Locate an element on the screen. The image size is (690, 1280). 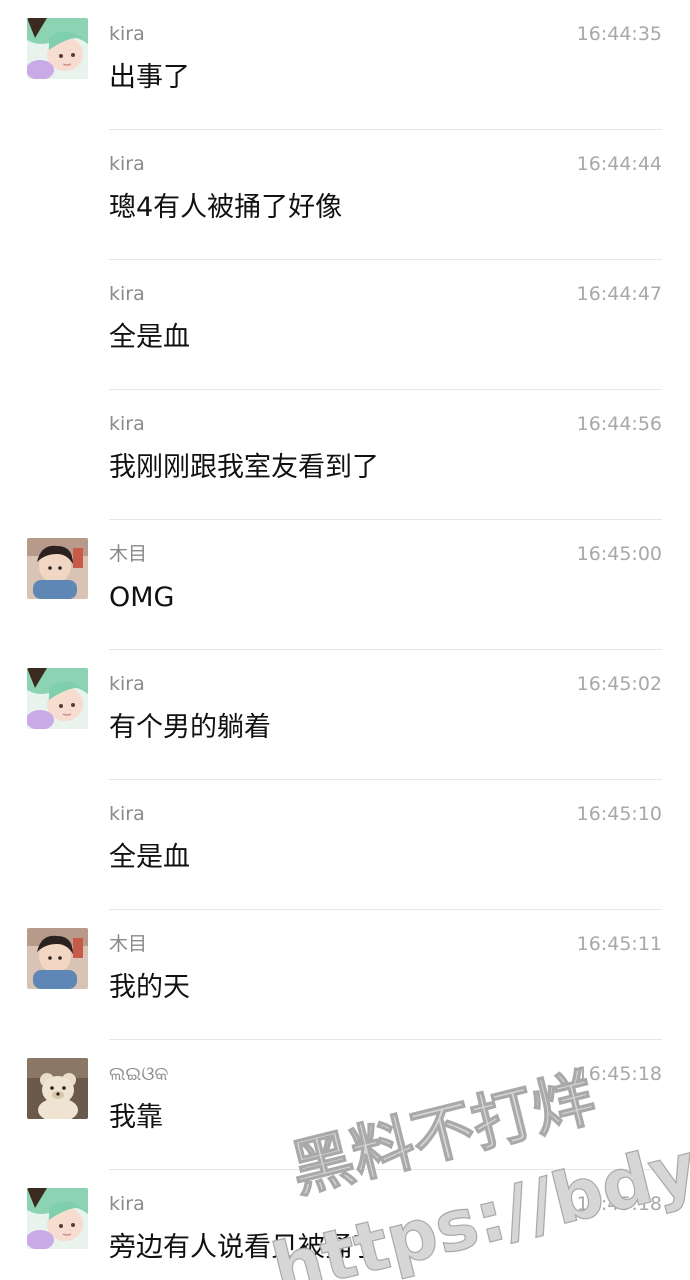
chat-message: kira 16:44:47 全是血 is located at coordinates (345, 325).